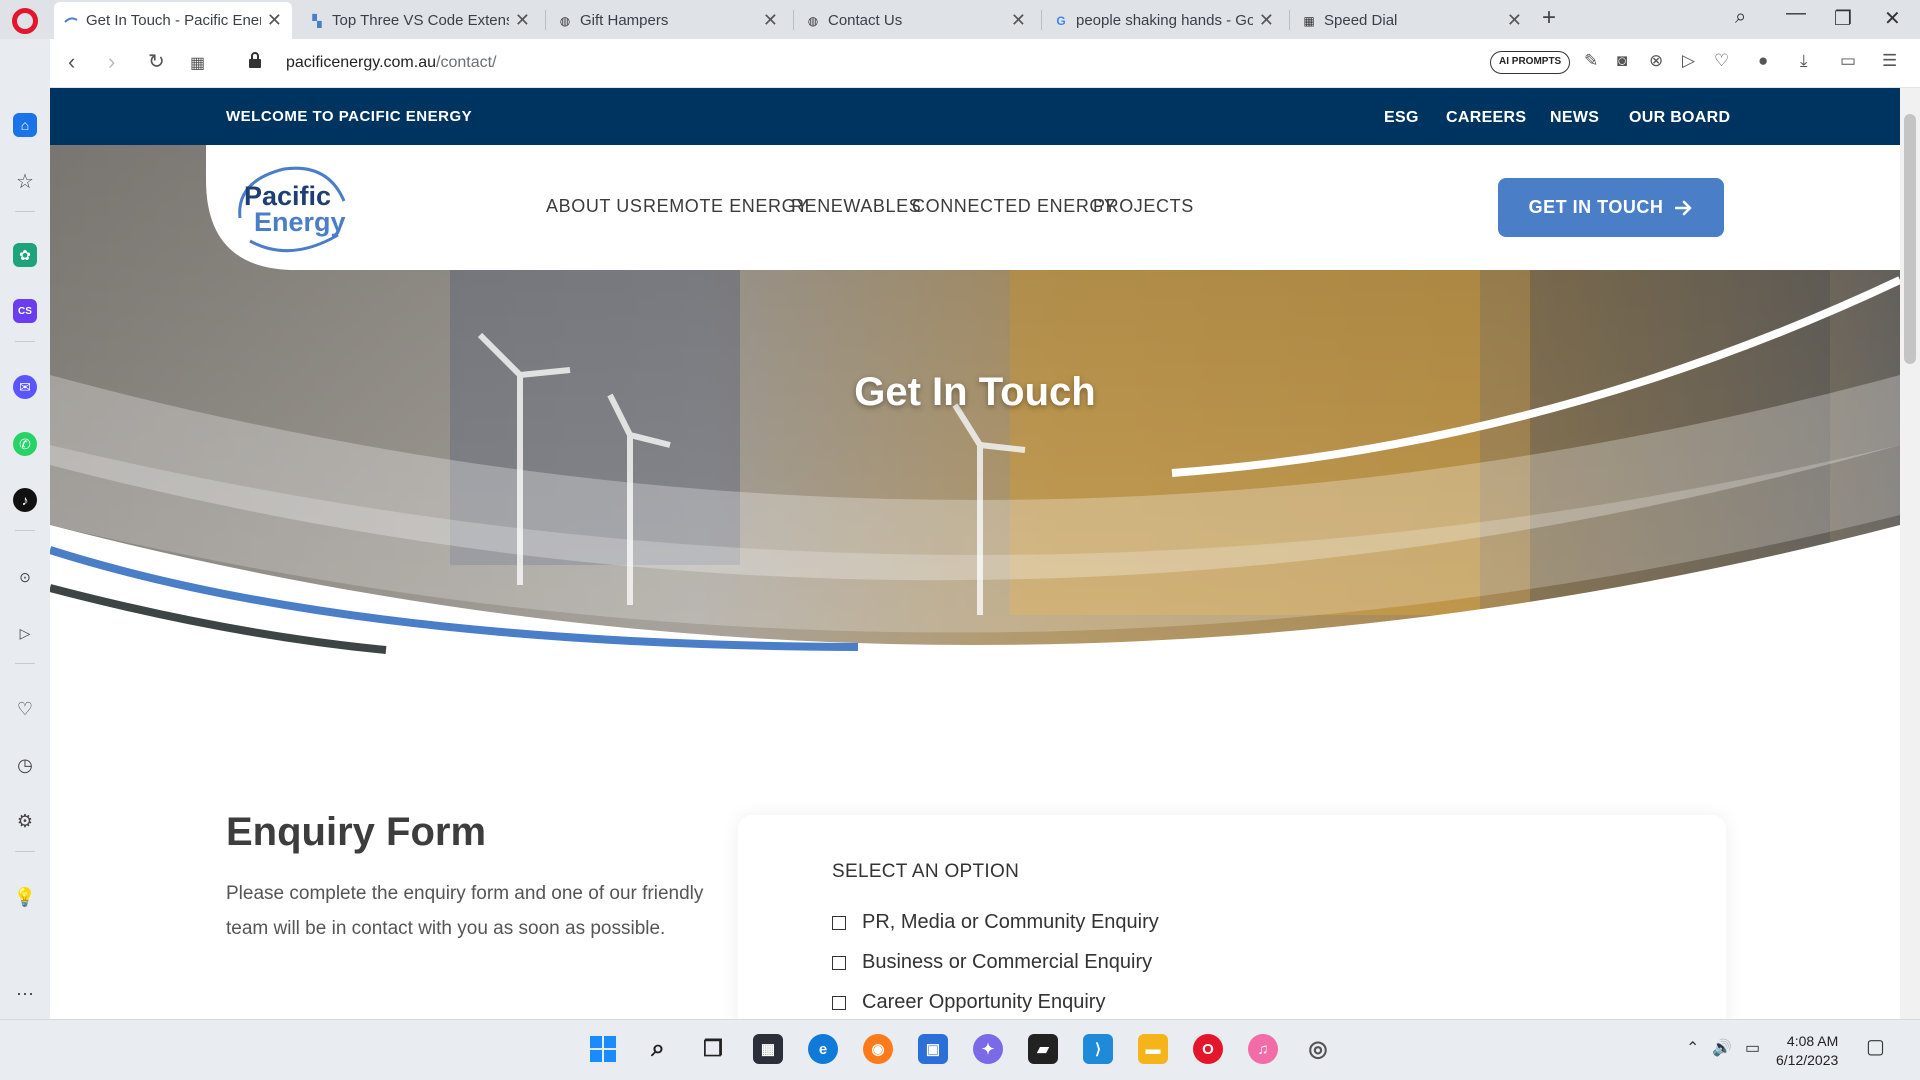 The width and height of the screenshot is (1920, 1080). I want to click on battery-saver-icon: ▭, so click(1848, 61).